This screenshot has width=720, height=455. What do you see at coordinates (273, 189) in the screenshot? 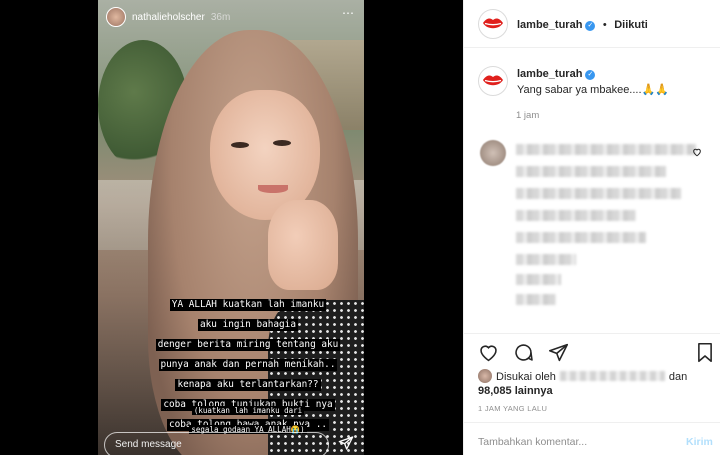
I see `story-mouth` at bounding box center [273, 189].